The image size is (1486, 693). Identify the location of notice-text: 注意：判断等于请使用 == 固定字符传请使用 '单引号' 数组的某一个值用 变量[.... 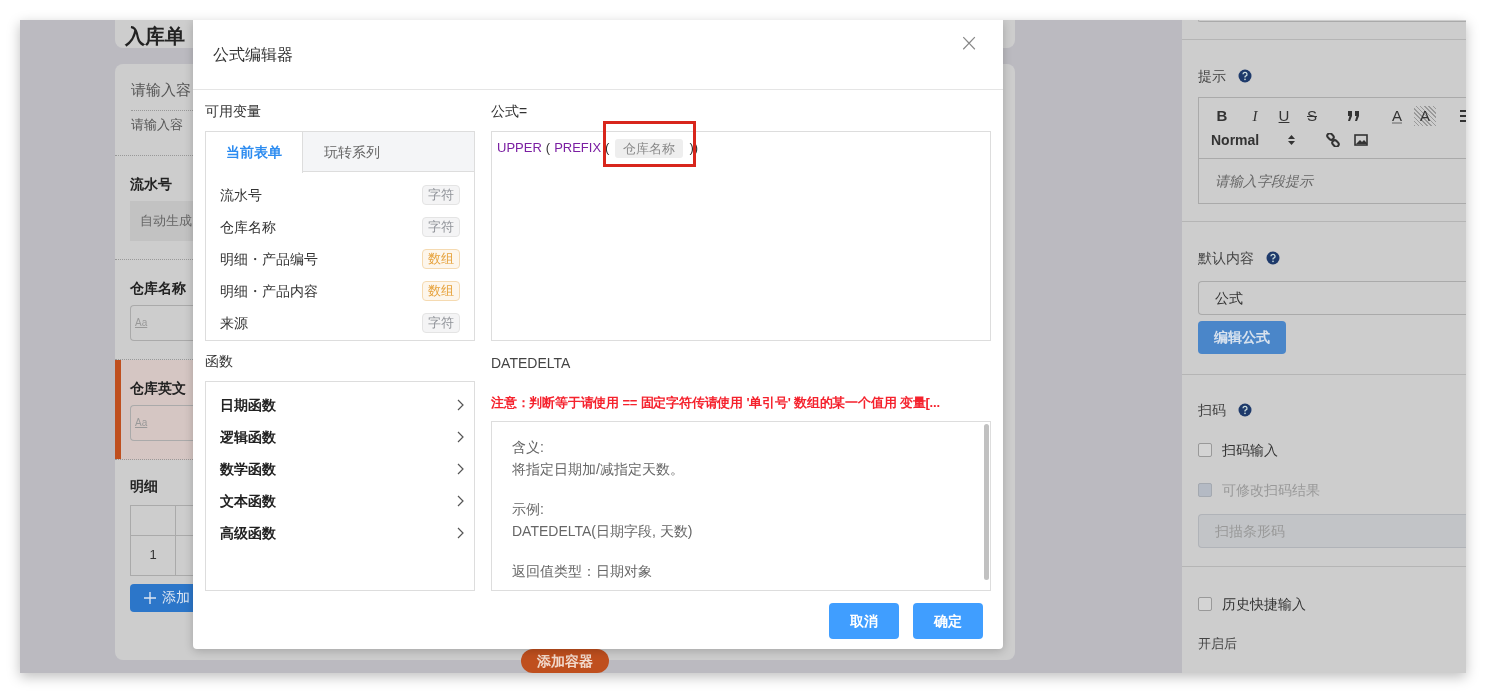
(716, 403).